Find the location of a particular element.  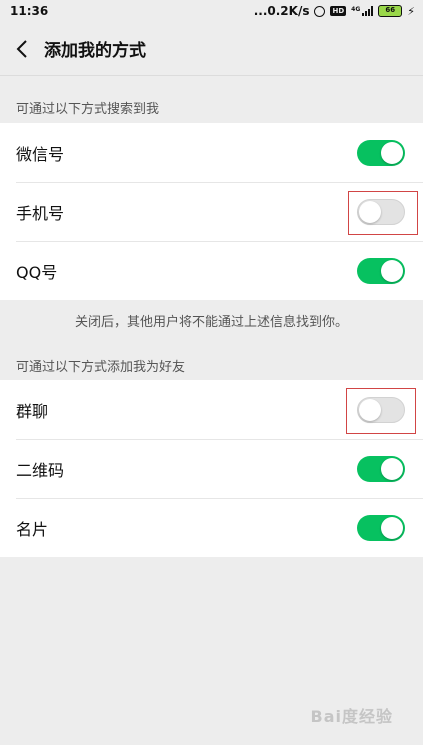

add-section-header: 可通过以下方式添加我为好友 is located at coordinates (101, 367).